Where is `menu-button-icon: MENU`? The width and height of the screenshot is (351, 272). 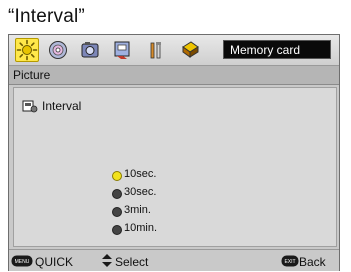 menu-button-icon: MENU is located at coordinates (22, 260).